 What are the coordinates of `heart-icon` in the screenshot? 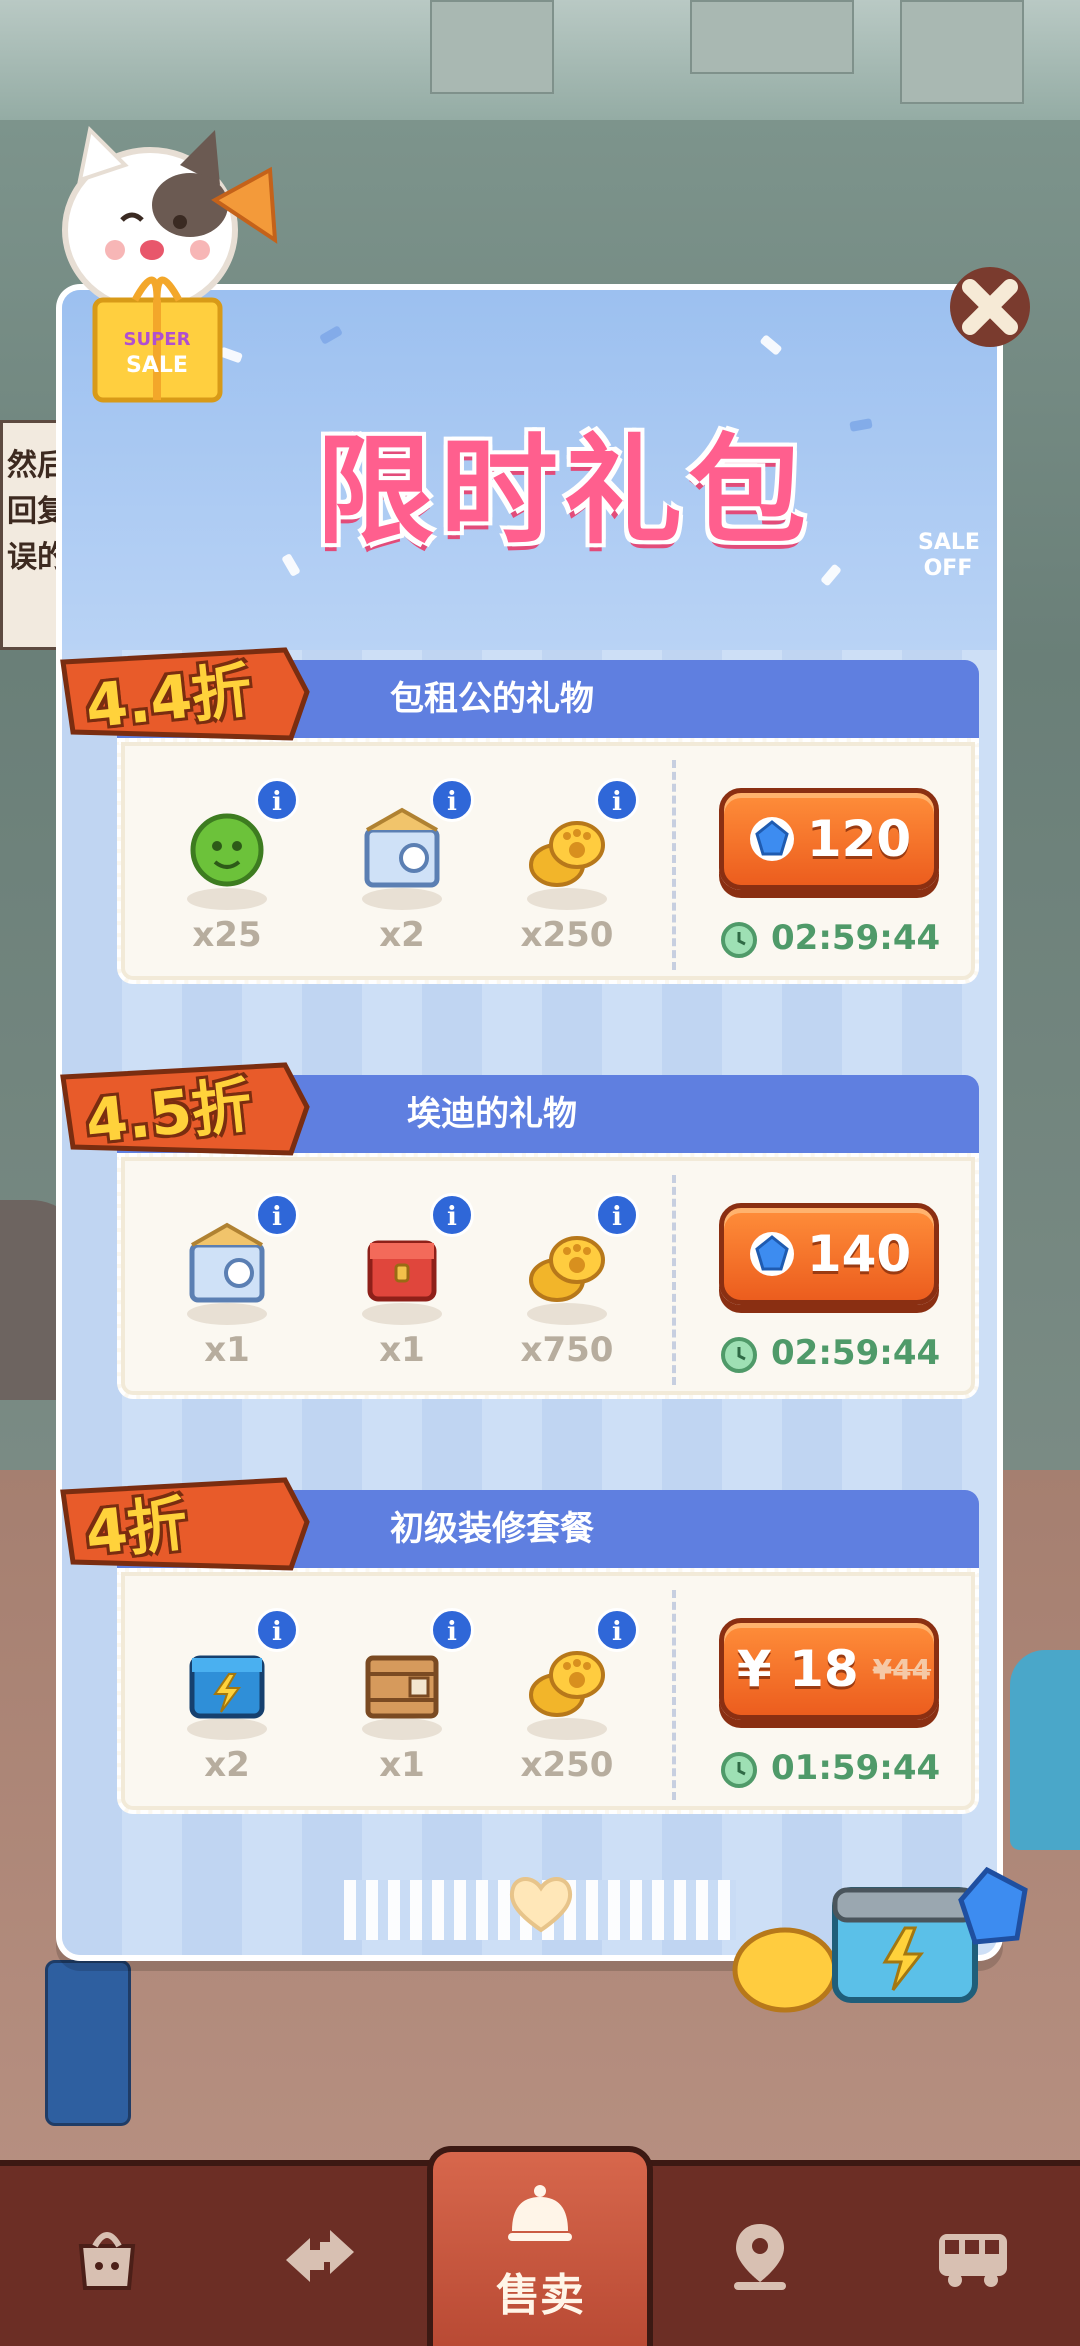 It's located at (541, 1905).